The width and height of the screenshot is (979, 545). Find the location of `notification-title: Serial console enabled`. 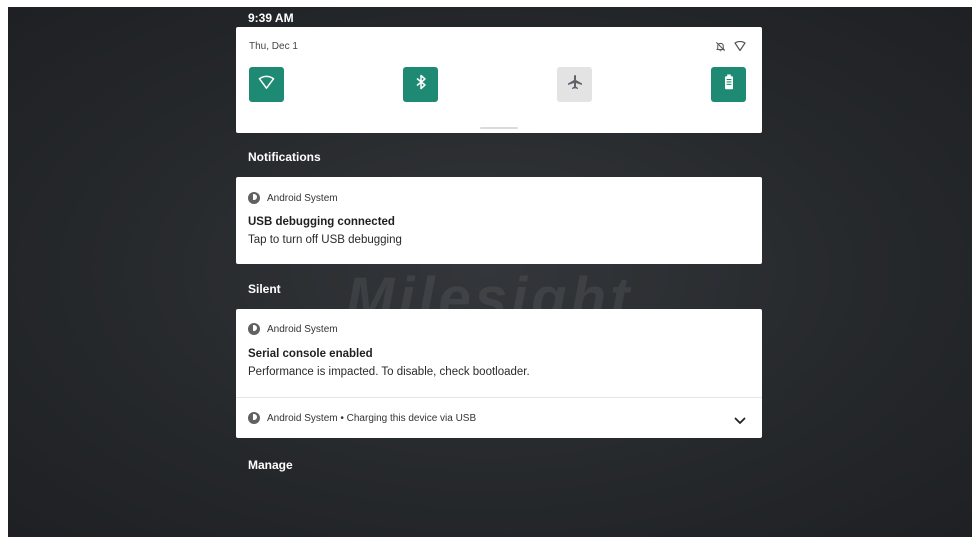

notification-title: Serial console enabled is located at coordinates (310, 354).